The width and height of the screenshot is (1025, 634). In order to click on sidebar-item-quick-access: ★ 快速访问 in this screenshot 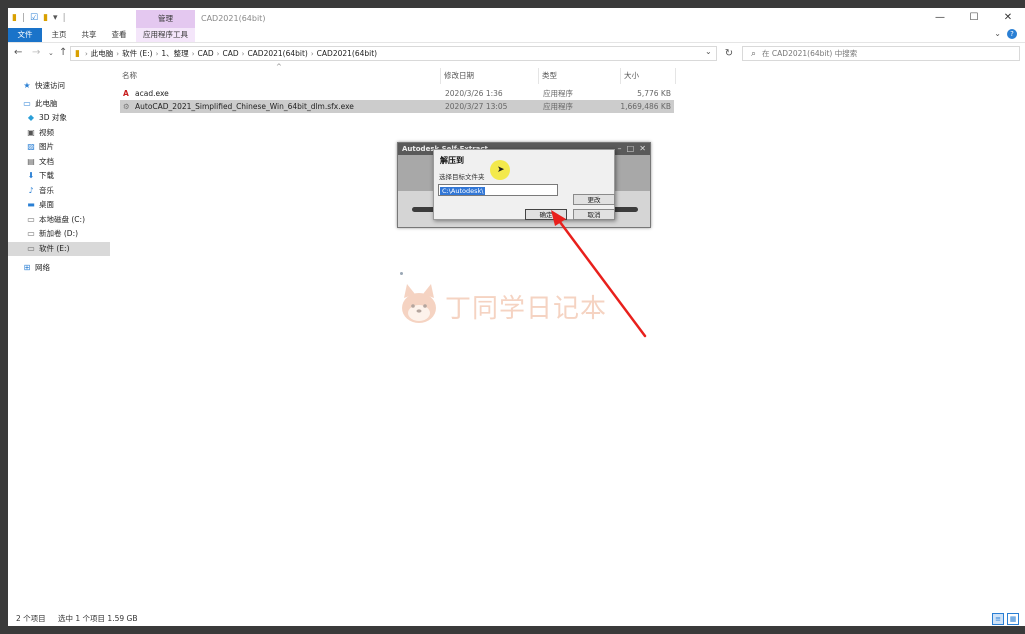, I will do `click(66, 86)`.